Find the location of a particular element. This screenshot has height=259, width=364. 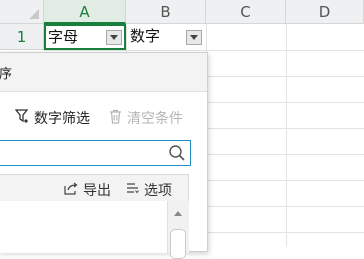

search-input is located at coordinates (82, 152).